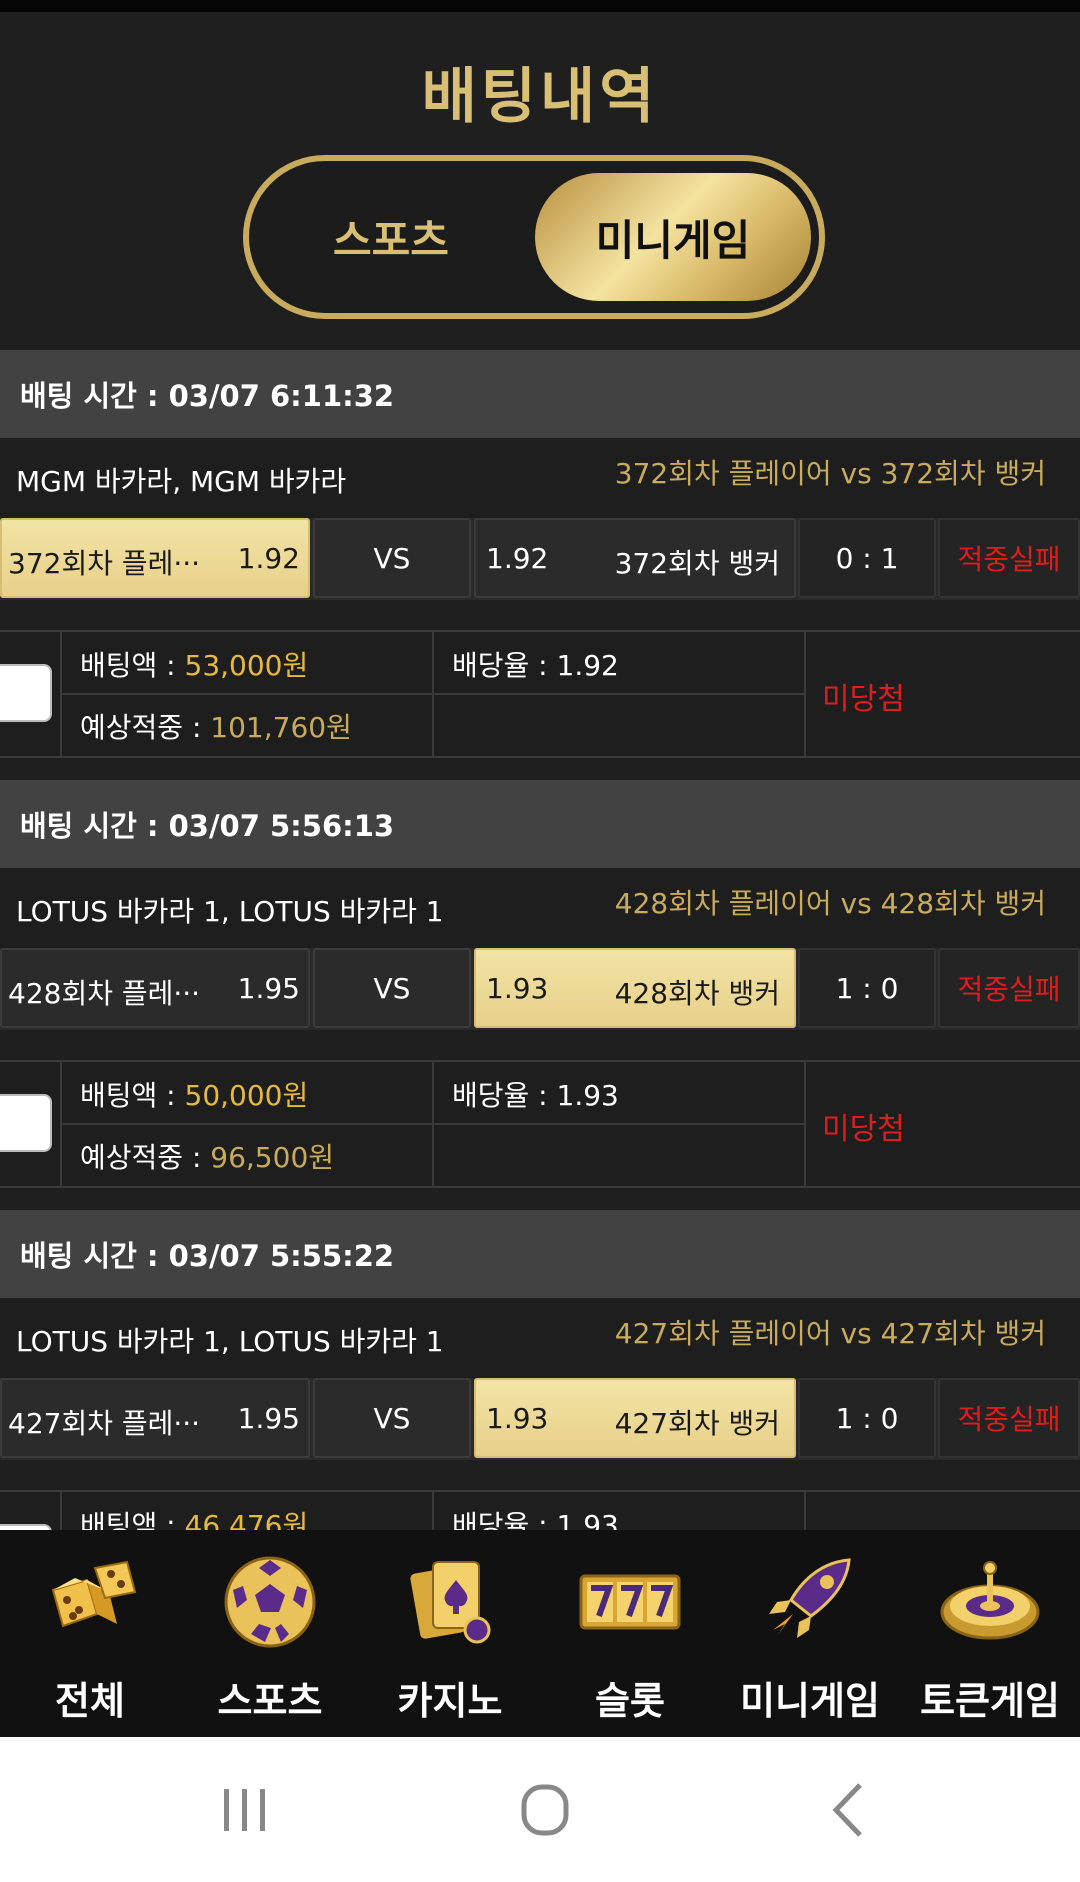  I want to click on nav-sports: 스포츠, so click(270, 1633).